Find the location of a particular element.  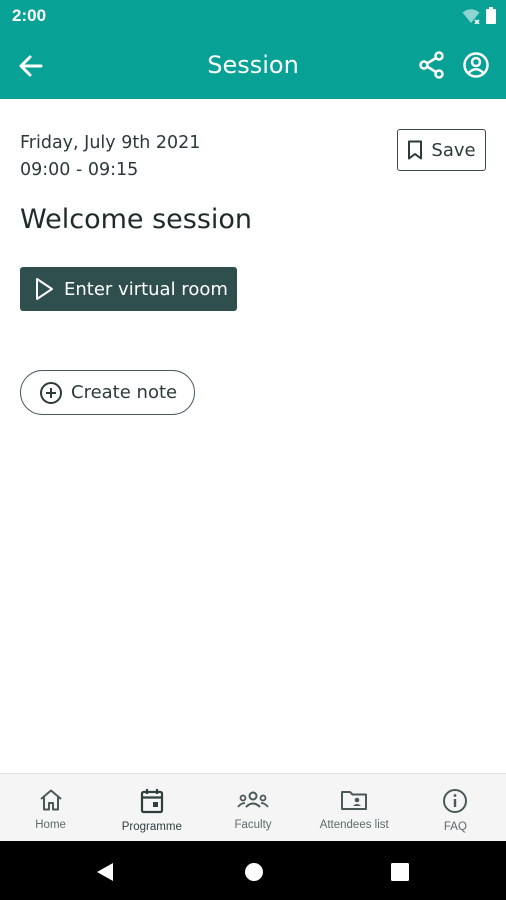

home-icon is located at coordinates (50, 800).